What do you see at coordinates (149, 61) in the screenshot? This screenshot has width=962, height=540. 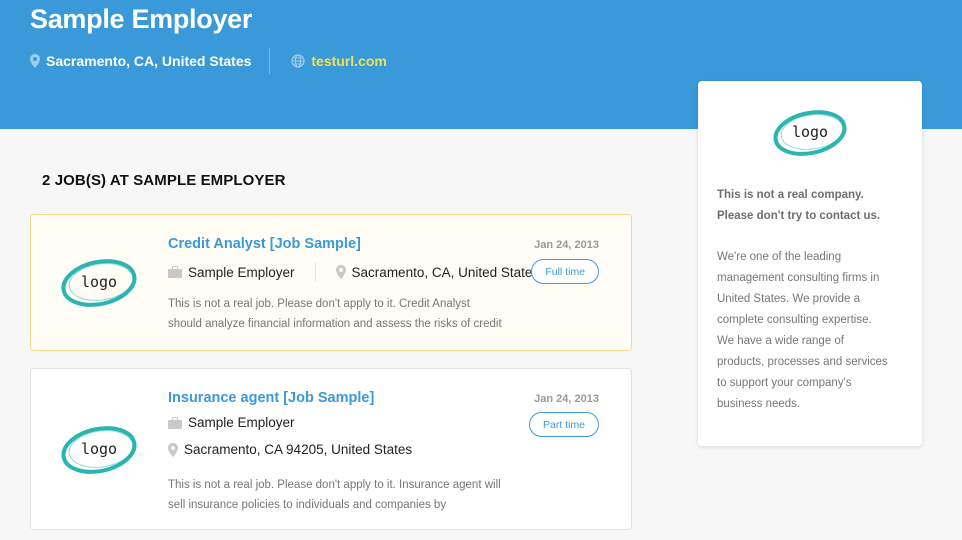 I see `employer-location-text: Sacramento, CA, United States` at bounding box center [149, 61].